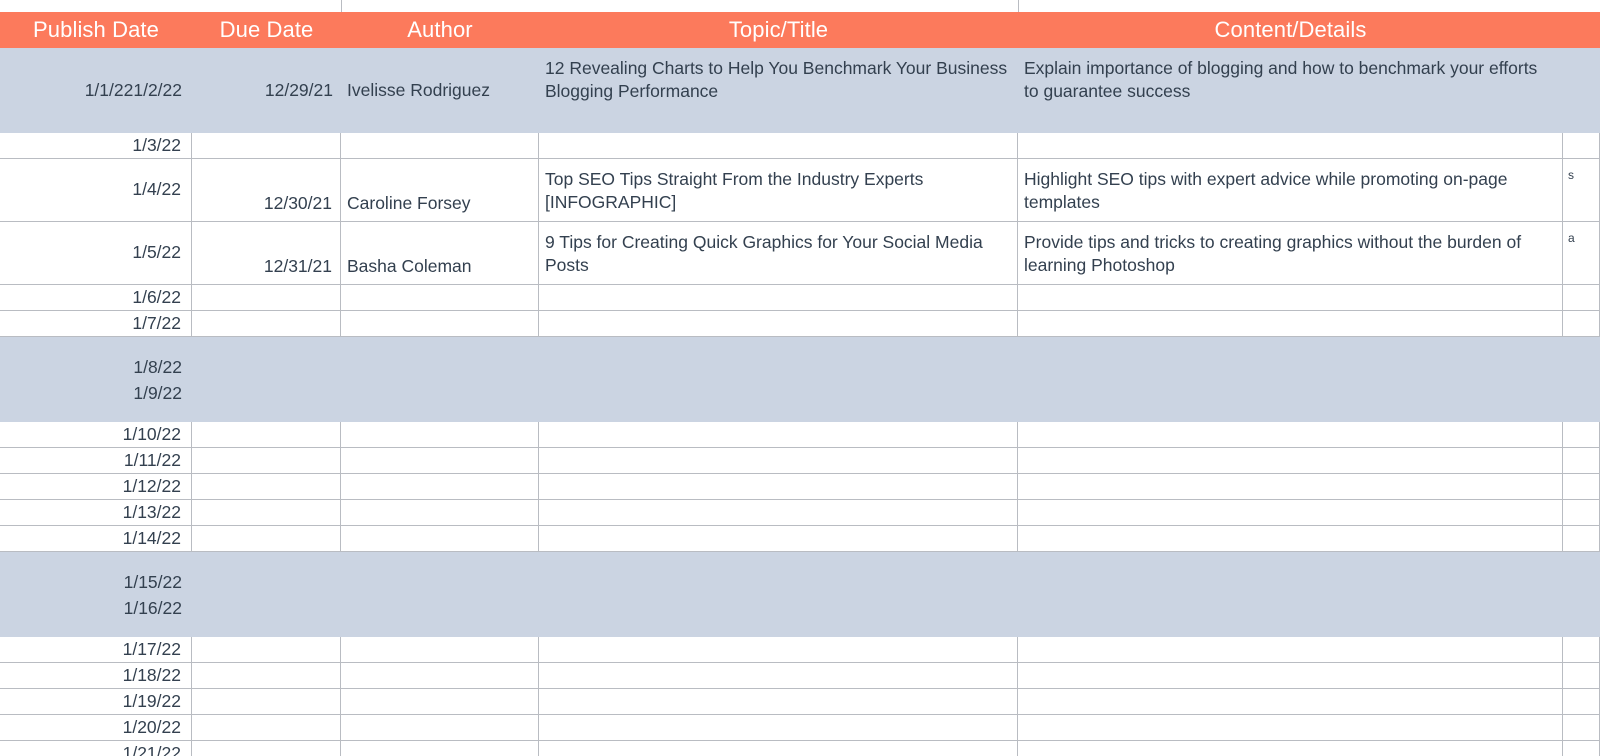 The width and height of the screenshot is (1600, 756). Describe the element at coordinates (266, 190) in the screenshot. I see `cell-due-date: 12/30/21` at that location.